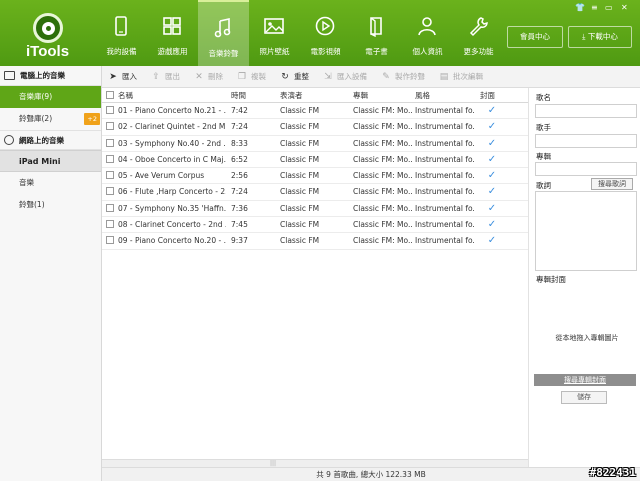 This screenshot has width=640, height=481. Describe the element at coordinates (407, 76) in the screenshot. I see `make-ringtone-button: ✎ 製作鈴聲` at that location.